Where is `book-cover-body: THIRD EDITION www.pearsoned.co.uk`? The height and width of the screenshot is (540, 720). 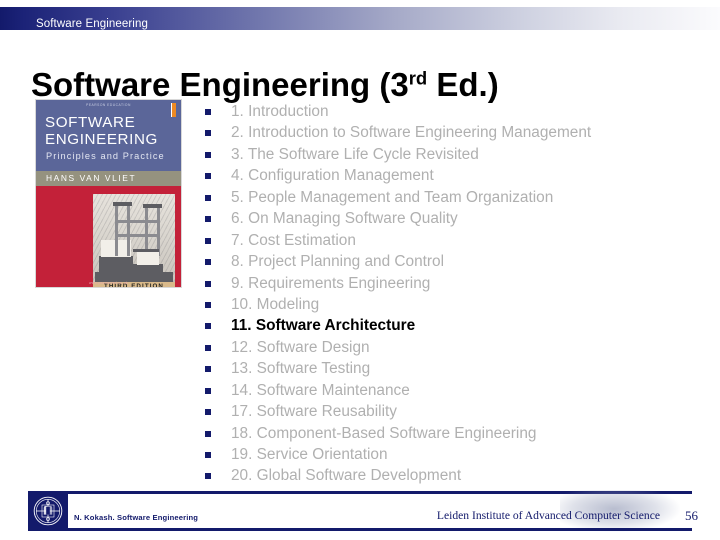
book-cover-body: THIRD EDITION www.pearsoned.co.uk is located at coordinates (108, 236).